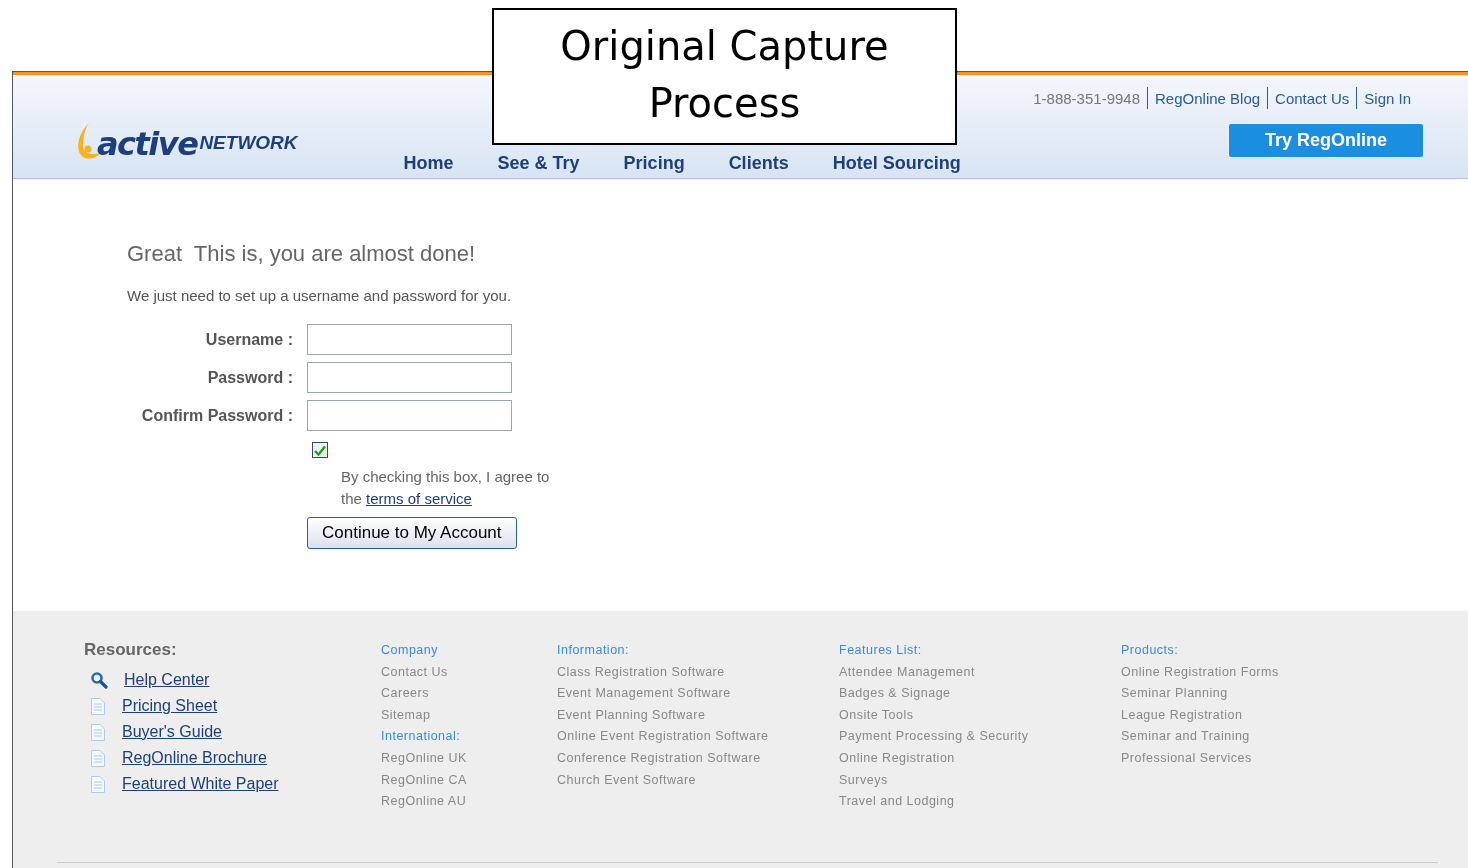  I want to click on top-link: Sign In, so click(1387, 98).